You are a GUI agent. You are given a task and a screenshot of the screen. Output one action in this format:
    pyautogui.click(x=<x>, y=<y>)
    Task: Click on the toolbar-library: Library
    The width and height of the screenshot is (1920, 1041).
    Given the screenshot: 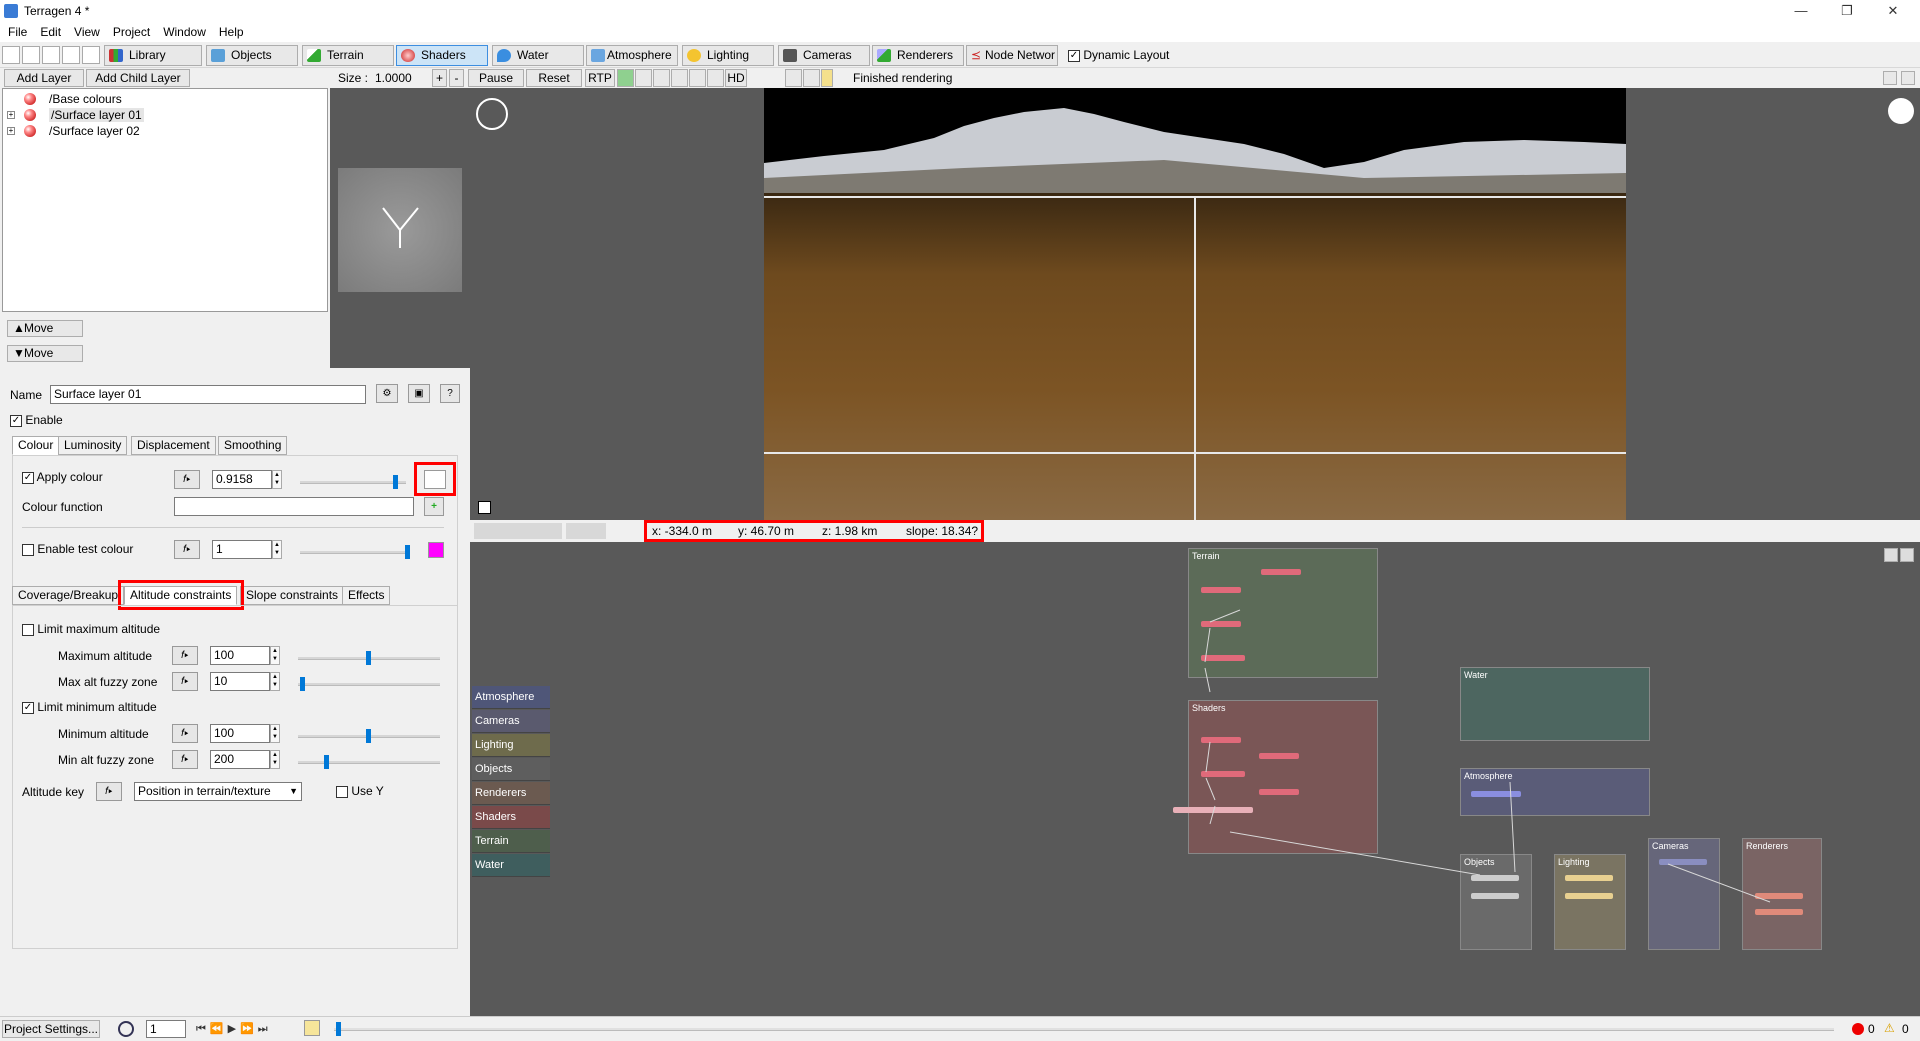 What is the action you would take?
    pyautogui.click(x=153, y=55)
    